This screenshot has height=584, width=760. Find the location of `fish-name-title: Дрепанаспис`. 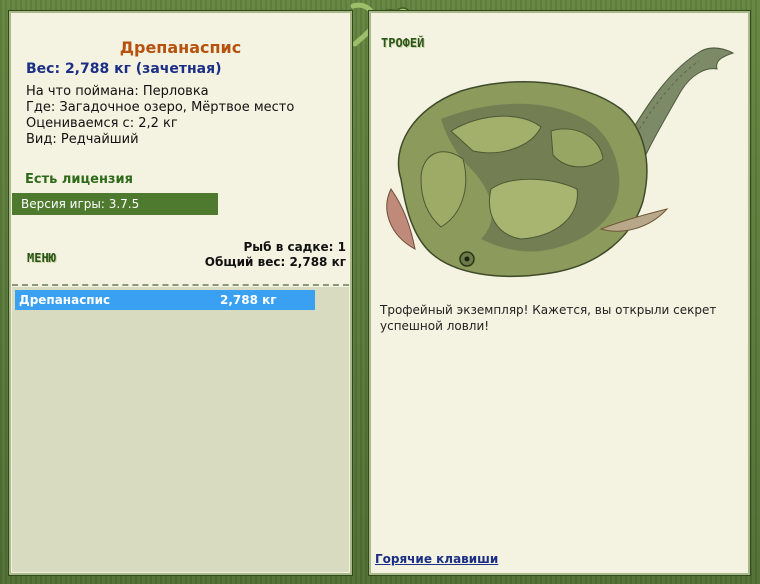

fish-name-title: Дрепанаспис is located at coordinates (180, 47).